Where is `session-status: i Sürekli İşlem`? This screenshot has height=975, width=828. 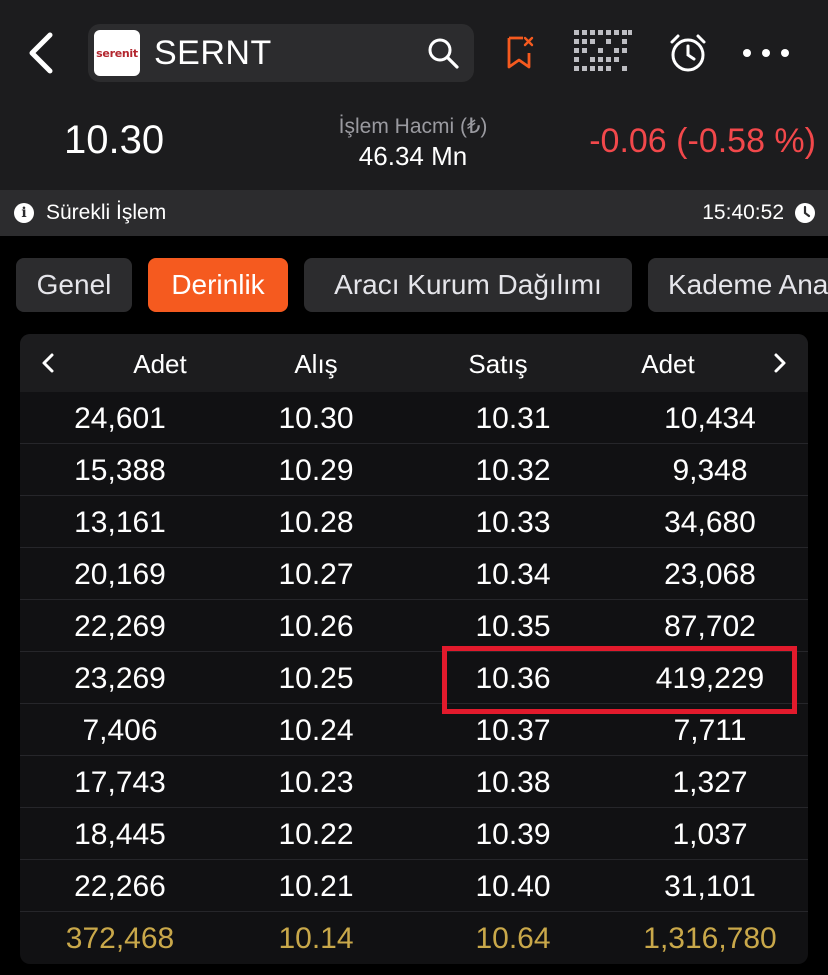
session-status: i Sürekli İşlem is located at coordinates (90, 213).